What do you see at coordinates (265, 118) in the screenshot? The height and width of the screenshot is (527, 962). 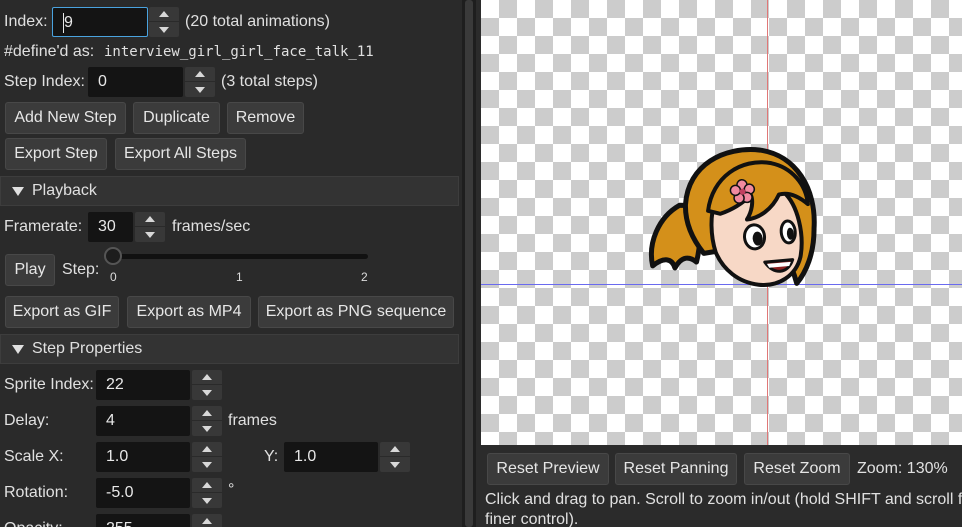 I see `remove-button: Remove` at bounding box center [265, 118].